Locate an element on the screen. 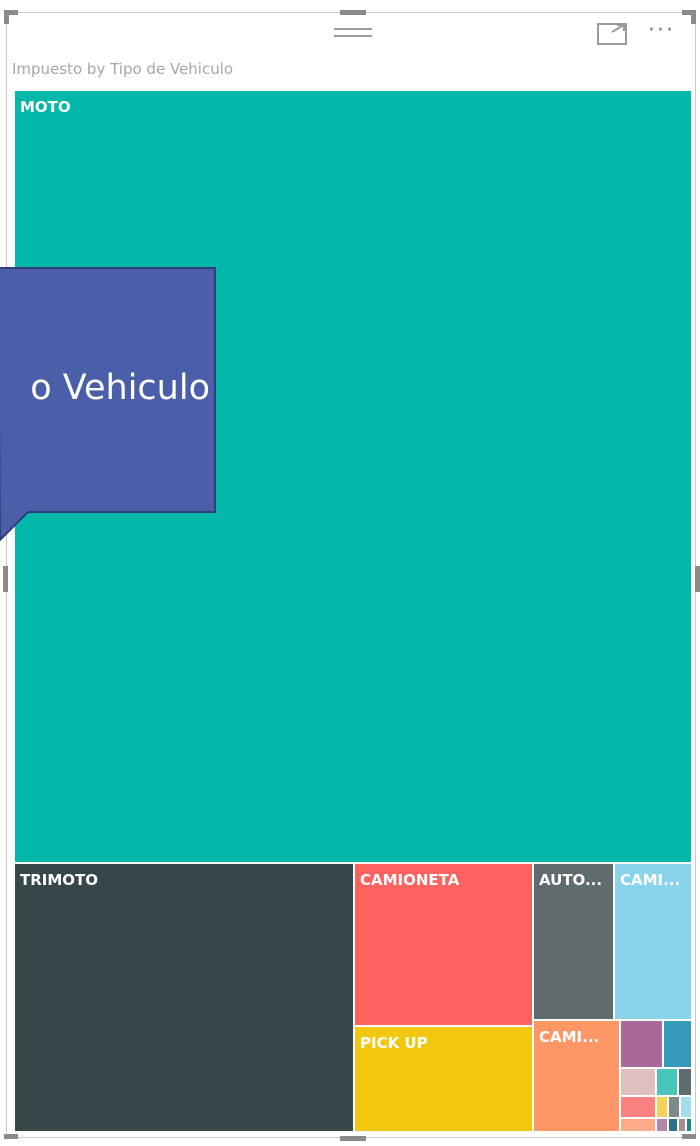 The image size is (700, 1146). tile-trimoto-label: TRIMOTO is located at coordinates (59, 880).